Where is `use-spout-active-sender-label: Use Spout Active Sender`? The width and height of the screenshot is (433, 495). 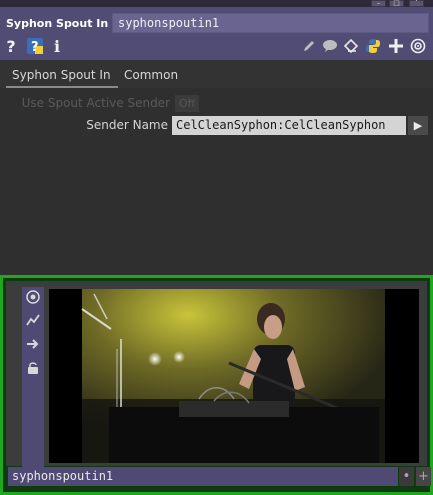 use-spout-active-sender-label: Use Spout Active Sender is located at coordinates (95, 103).